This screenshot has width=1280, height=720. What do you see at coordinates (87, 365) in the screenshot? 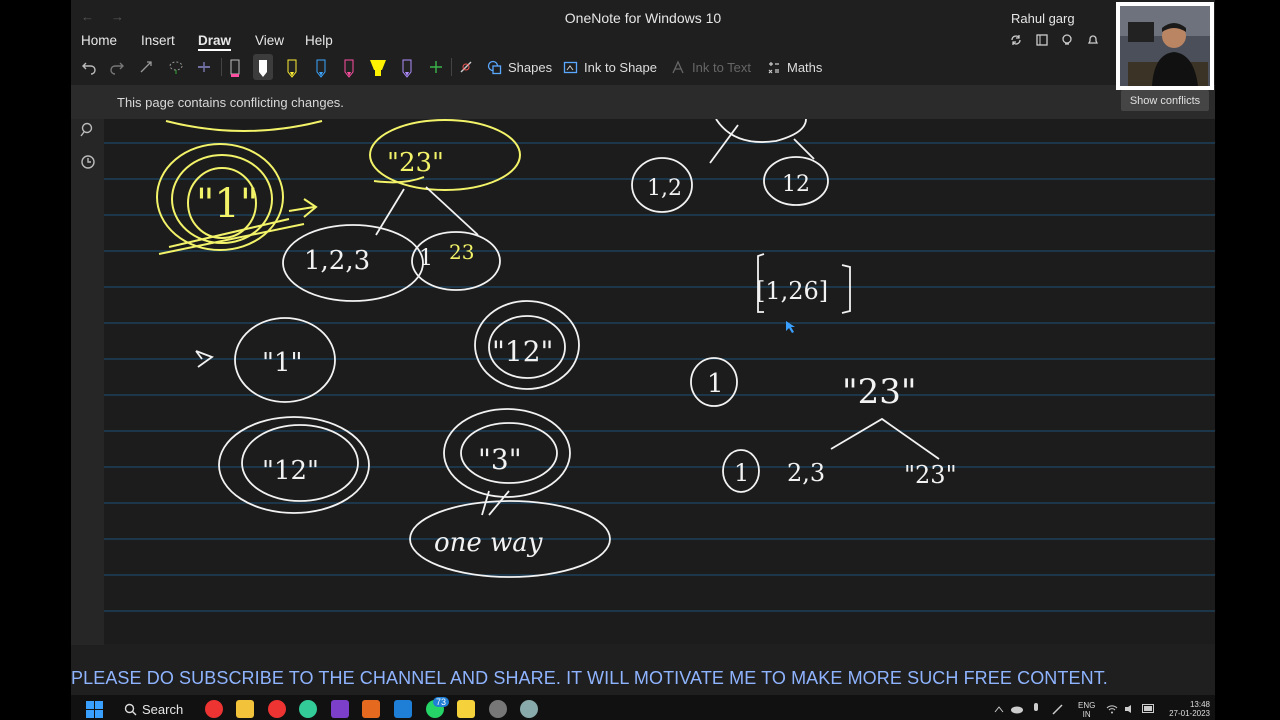
I see `navigation-sidebar` at bounding box center [87, 365].